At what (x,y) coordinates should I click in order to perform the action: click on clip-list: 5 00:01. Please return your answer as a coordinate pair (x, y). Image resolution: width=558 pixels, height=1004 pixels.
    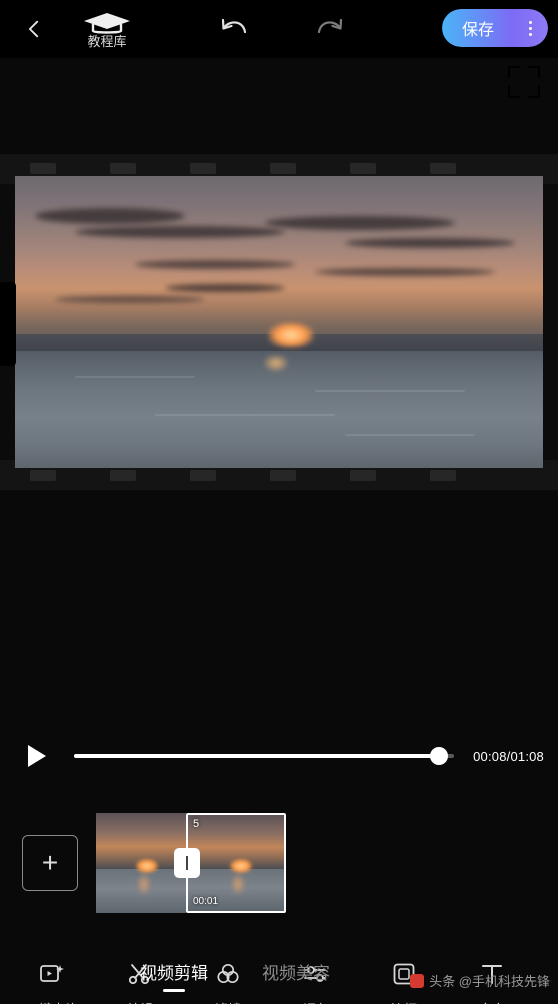
    Looking at the image, I should click on (191, 863).